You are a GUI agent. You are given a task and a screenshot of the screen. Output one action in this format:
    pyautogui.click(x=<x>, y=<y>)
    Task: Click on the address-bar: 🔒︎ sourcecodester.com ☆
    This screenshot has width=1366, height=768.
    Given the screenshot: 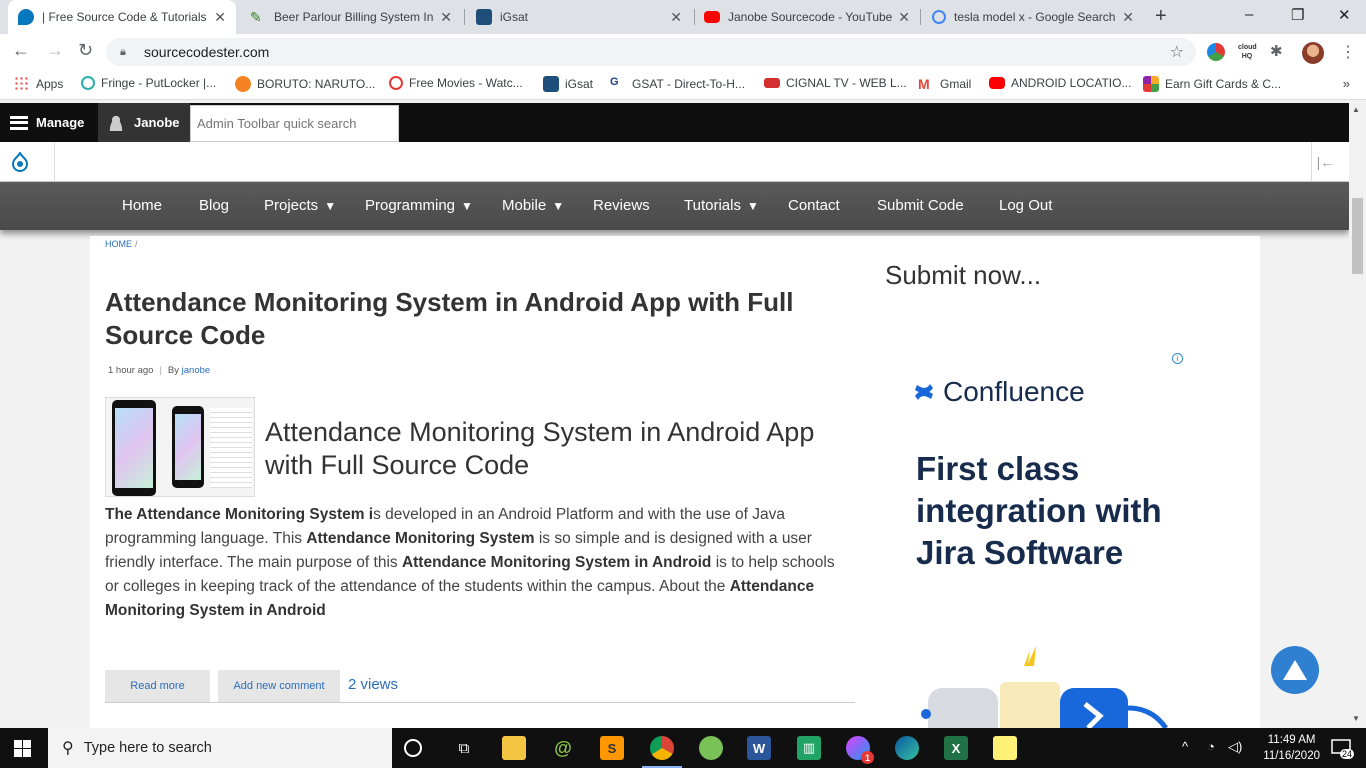 What is the action you would take?
    pyautogui.click(x=651, y=52)
    